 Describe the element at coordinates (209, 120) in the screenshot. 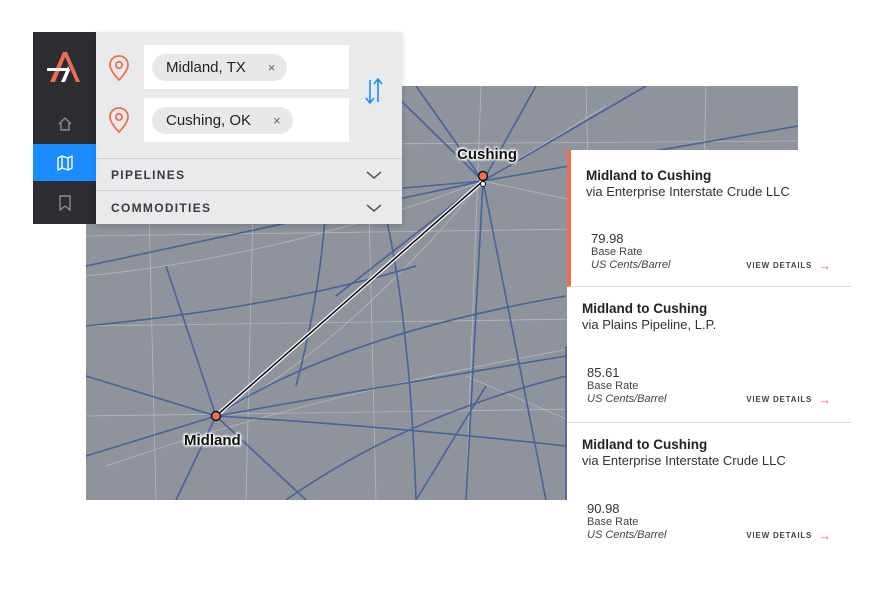

I see `destination-chip-label: Cushing, OK` at that location.